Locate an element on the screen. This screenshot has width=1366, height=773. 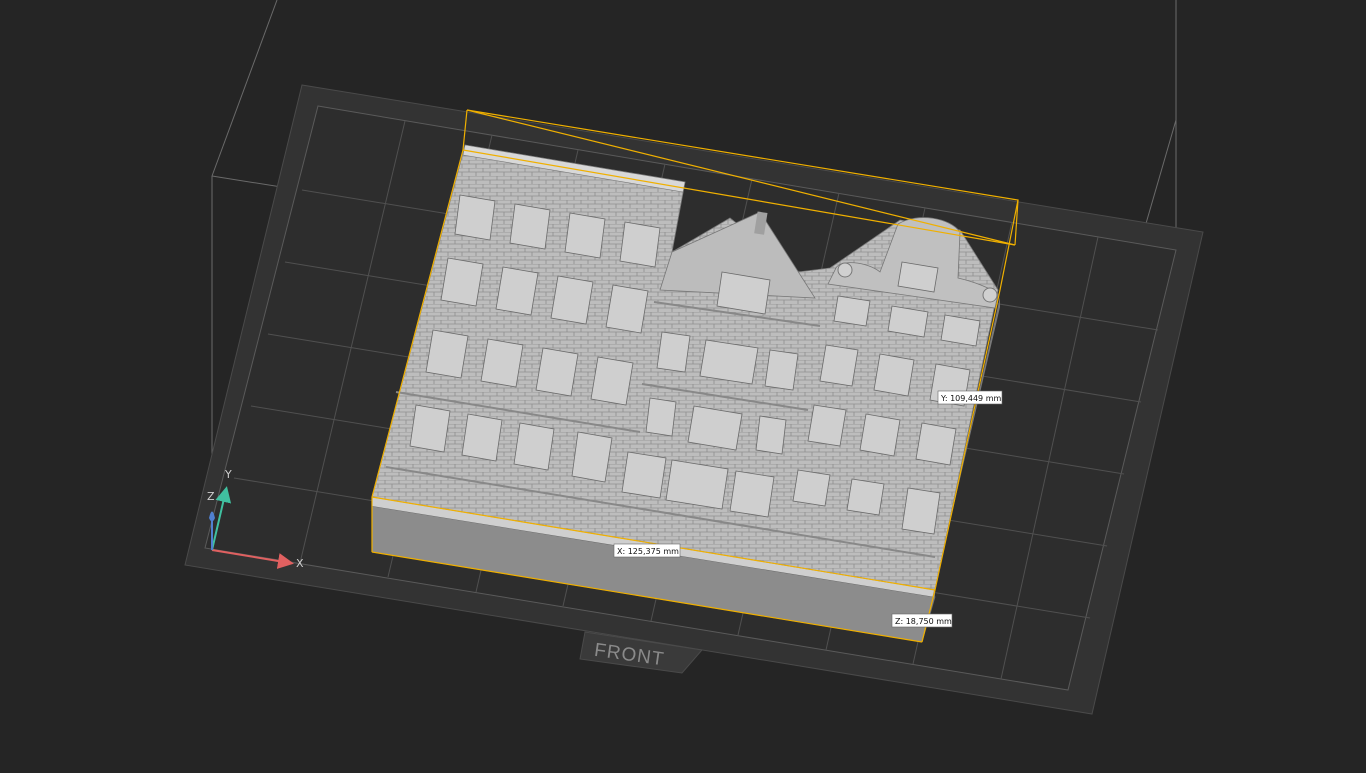
dimension-y-label: Y: 109,449 mm is located at coordinates (970, 398).